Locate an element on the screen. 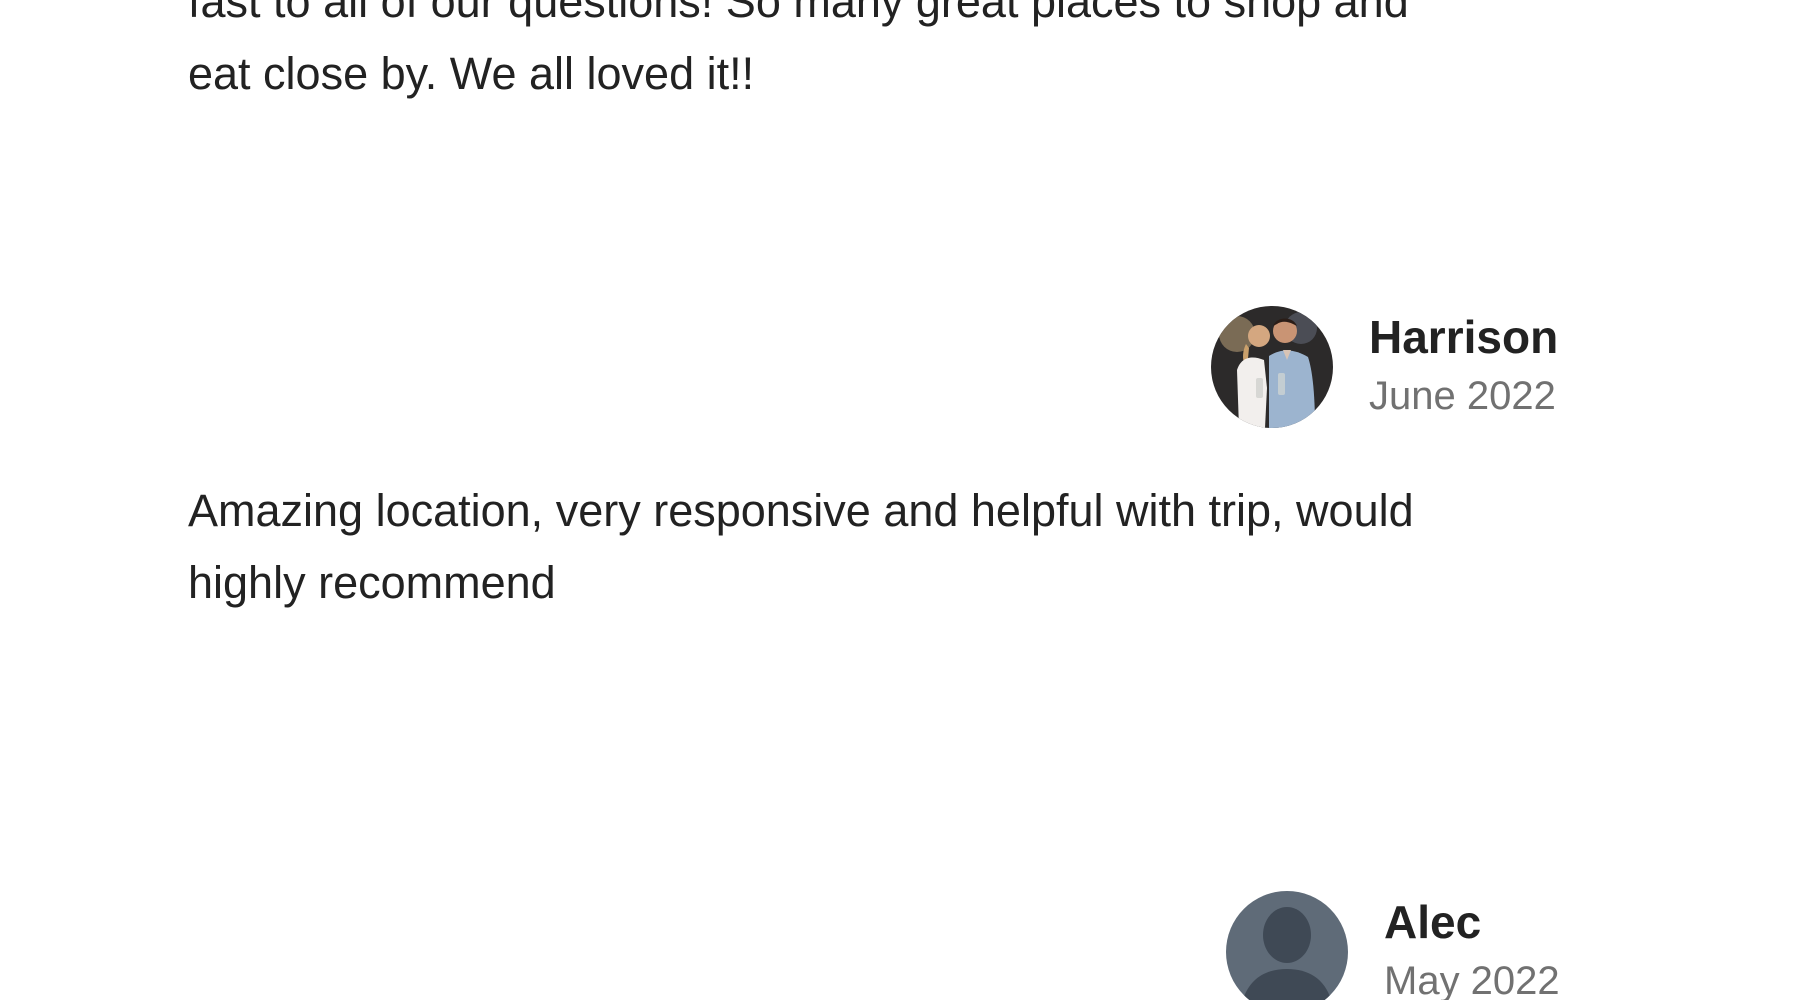  default-user-icon is located at coordinates (1287, 945).